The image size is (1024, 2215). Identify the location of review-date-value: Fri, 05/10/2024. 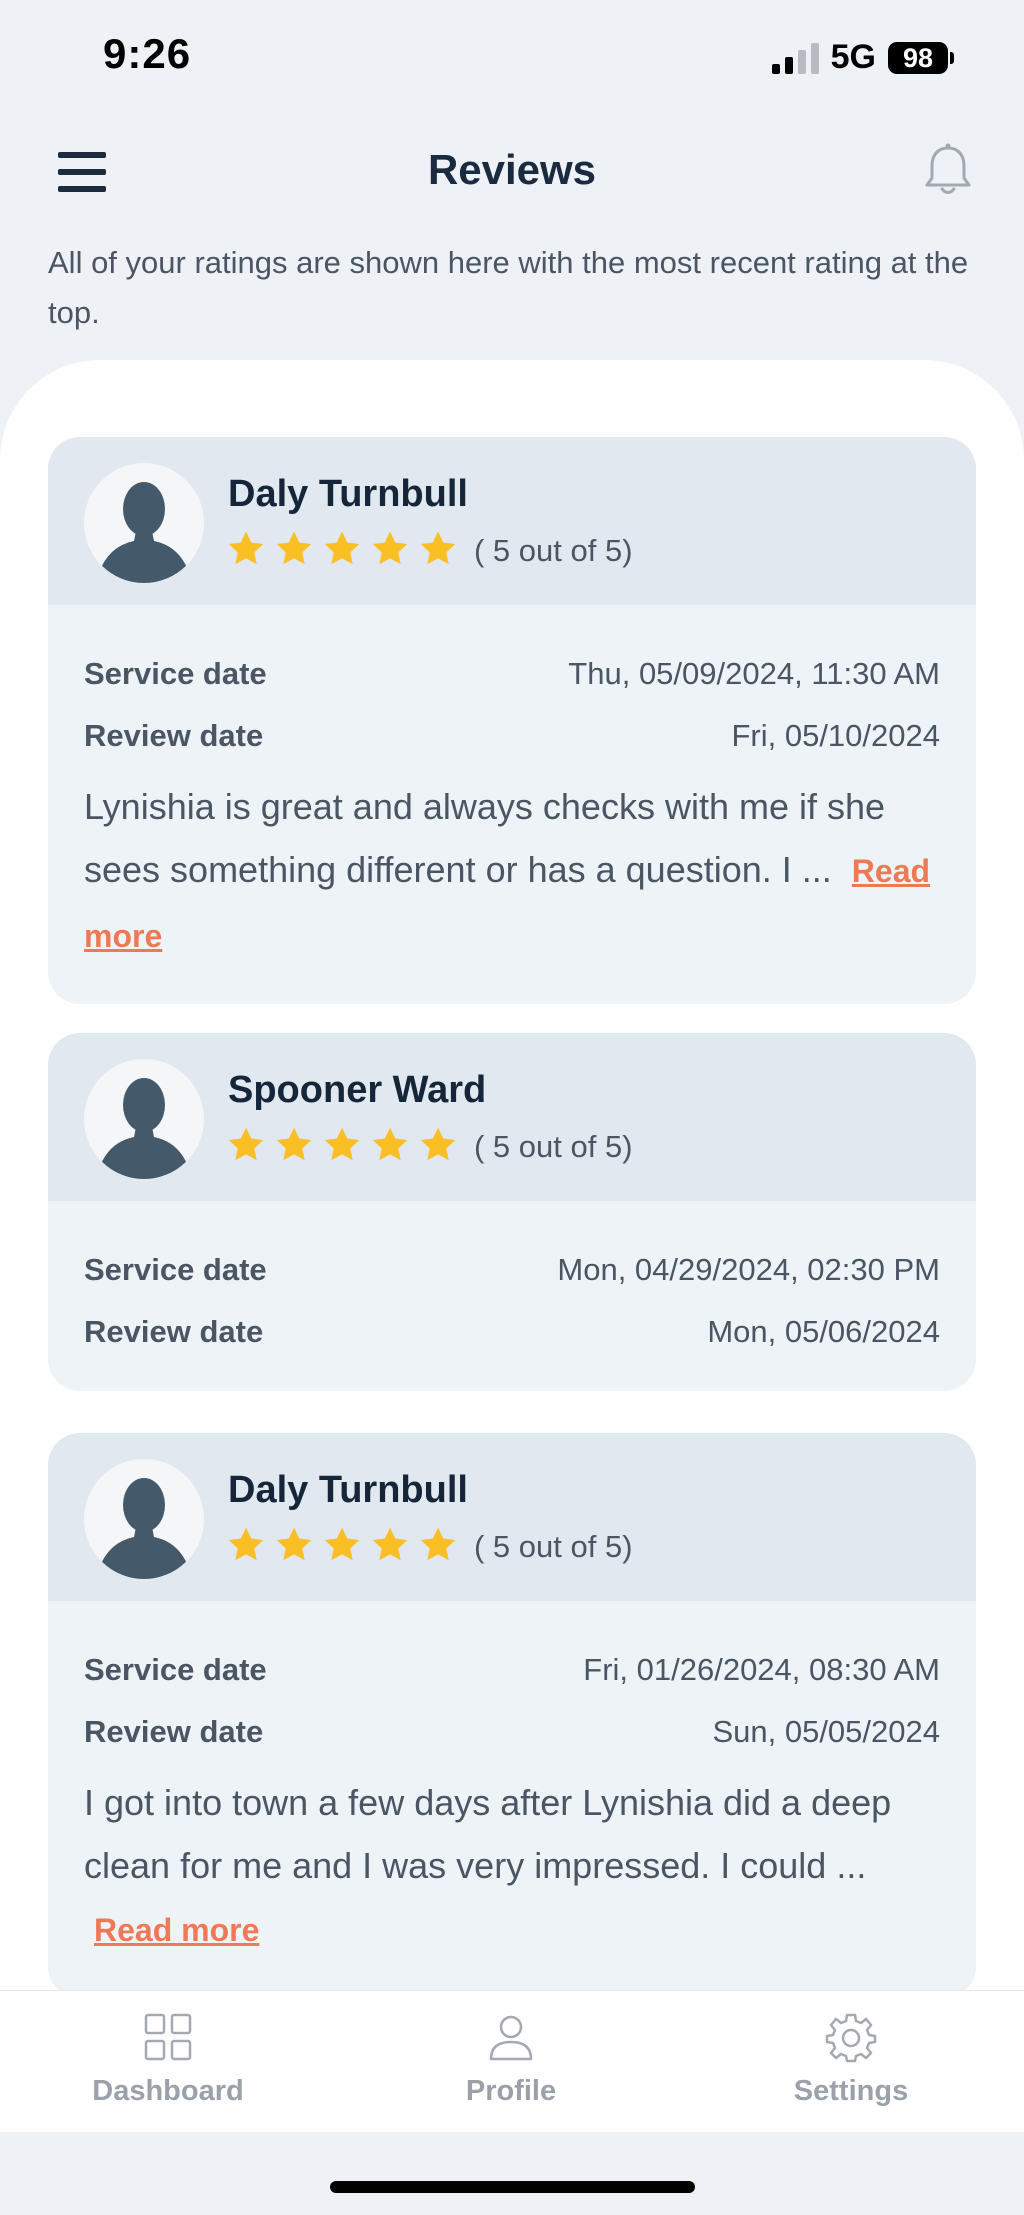
(835, 735).